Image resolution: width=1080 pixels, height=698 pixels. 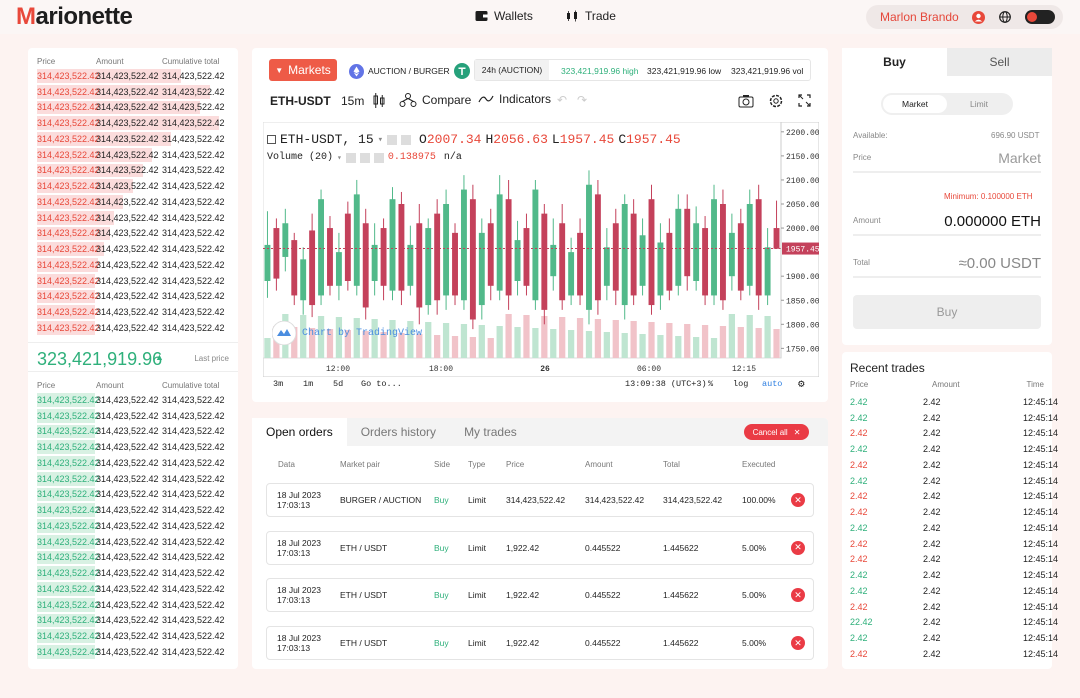 I want to click on range-3m: 3m, so click(x=278, y=384).